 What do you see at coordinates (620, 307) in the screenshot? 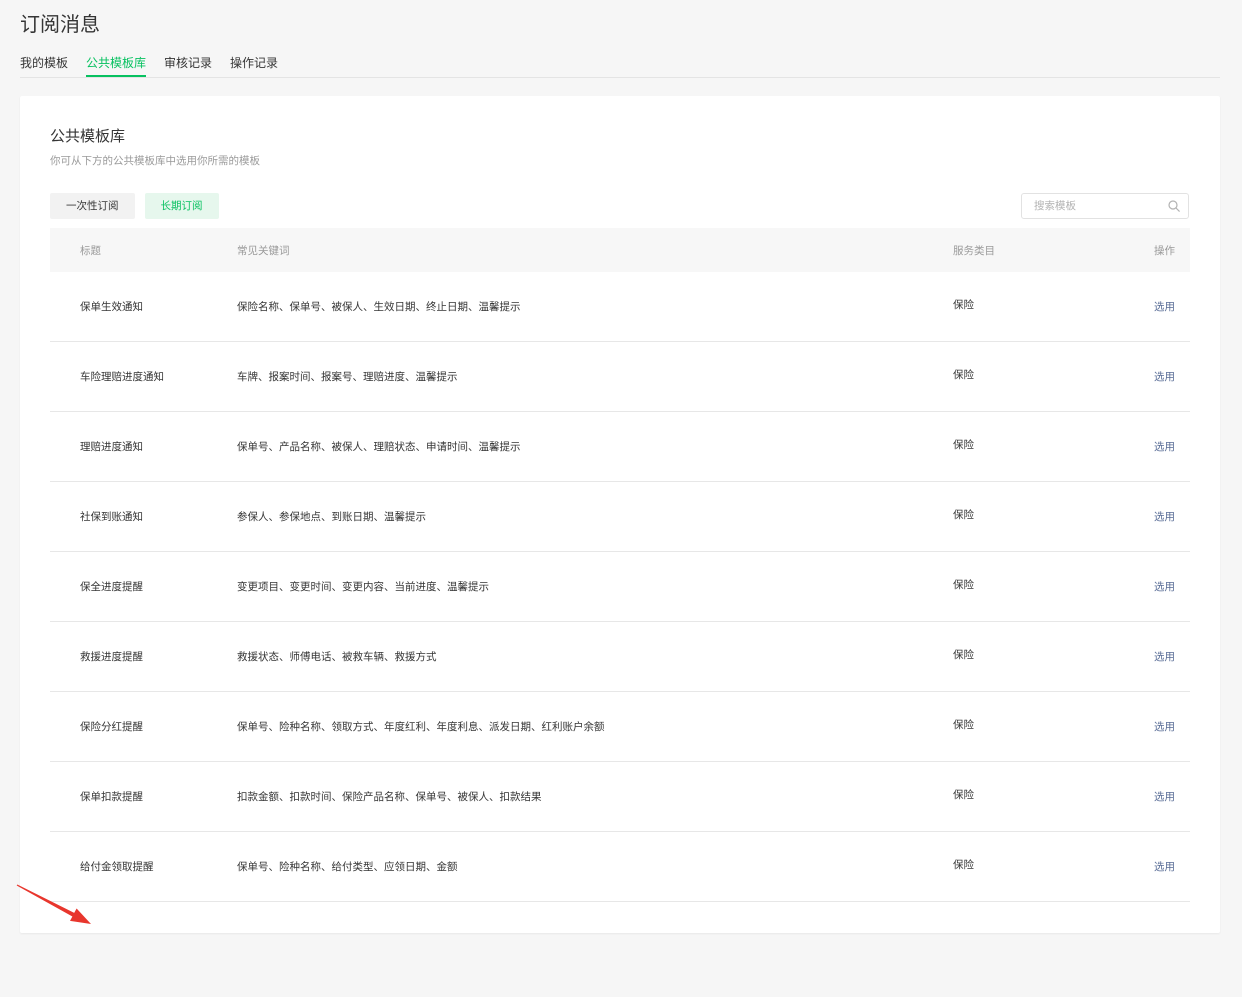
I see `table-row: 保单生效通知 保险名称、保单号、被保人、生效日期、终止日期、温馨提示 保险 选用` at bounding box center [620, 307].